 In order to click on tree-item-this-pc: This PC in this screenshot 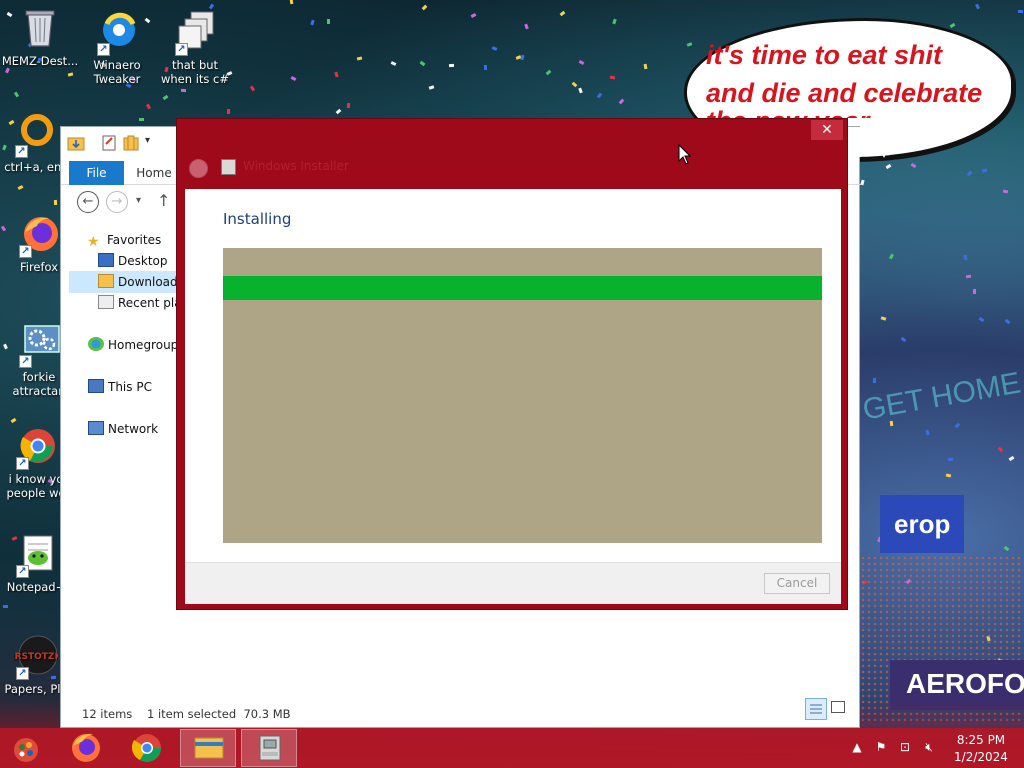, I will do `click(120, 387)`.